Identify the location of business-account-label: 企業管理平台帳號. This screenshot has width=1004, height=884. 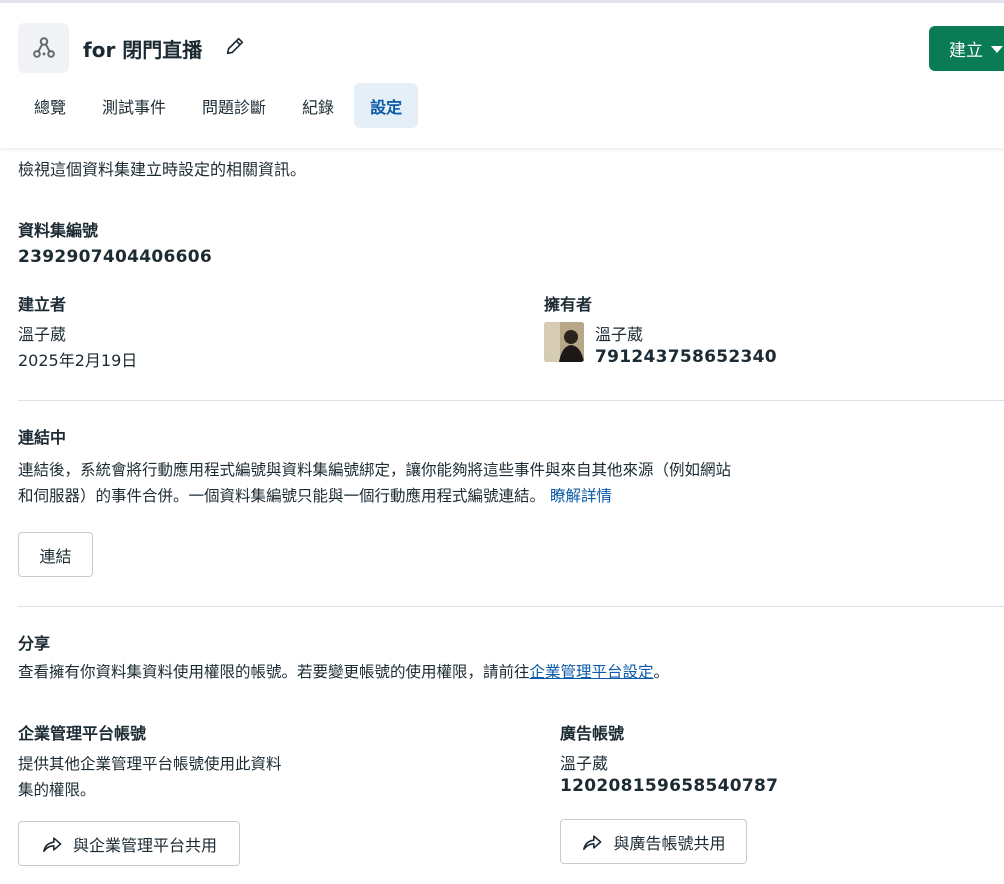
(82, 733).